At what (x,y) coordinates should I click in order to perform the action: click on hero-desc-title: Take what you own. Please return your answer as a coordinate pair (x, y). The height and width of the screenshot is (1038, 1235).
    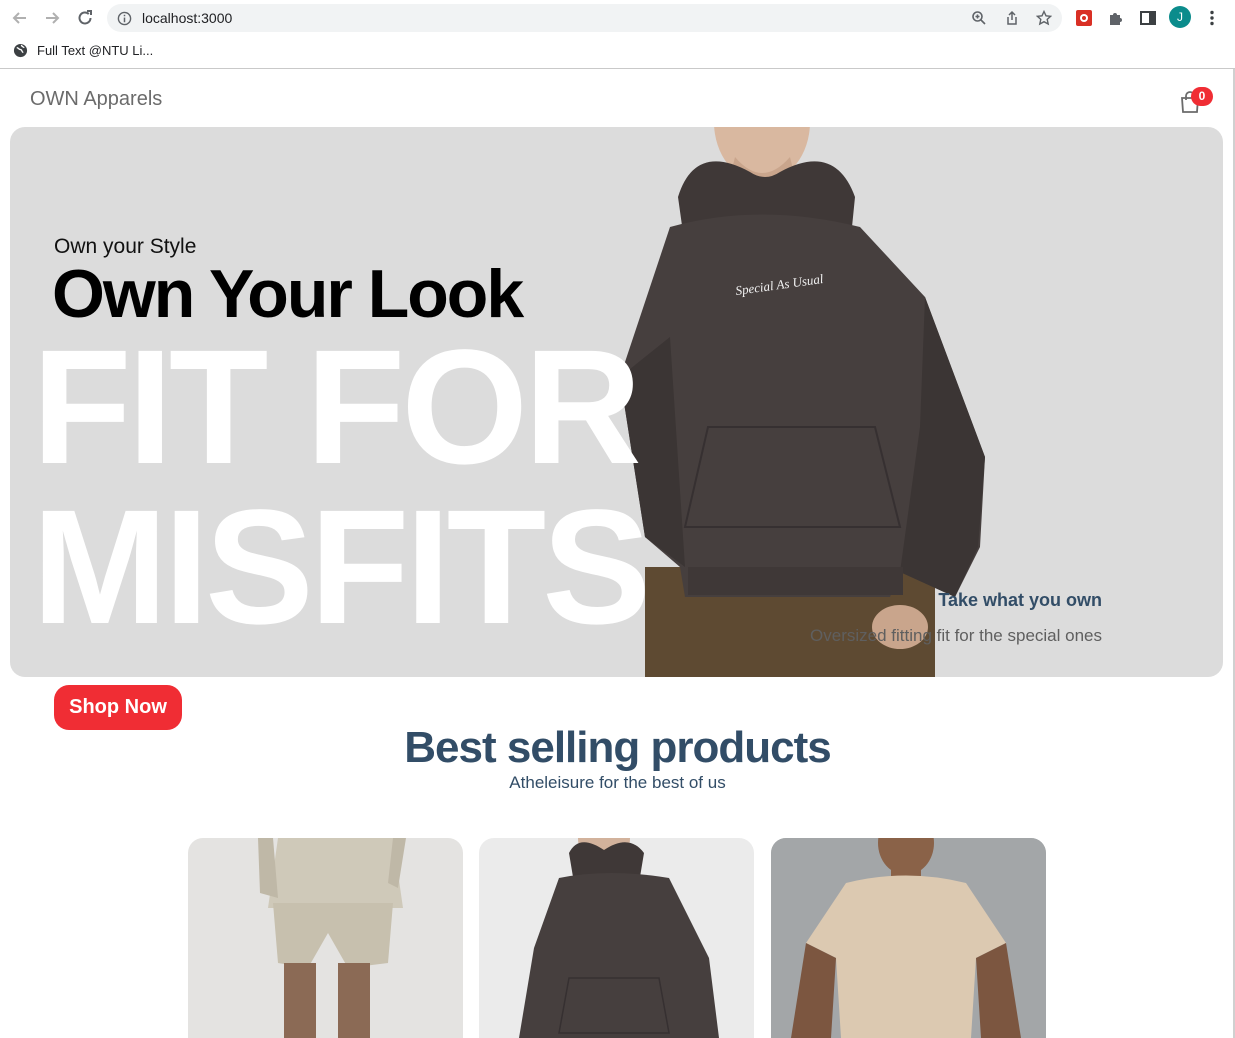
    Looking at the image, I should click on (1020, 600).